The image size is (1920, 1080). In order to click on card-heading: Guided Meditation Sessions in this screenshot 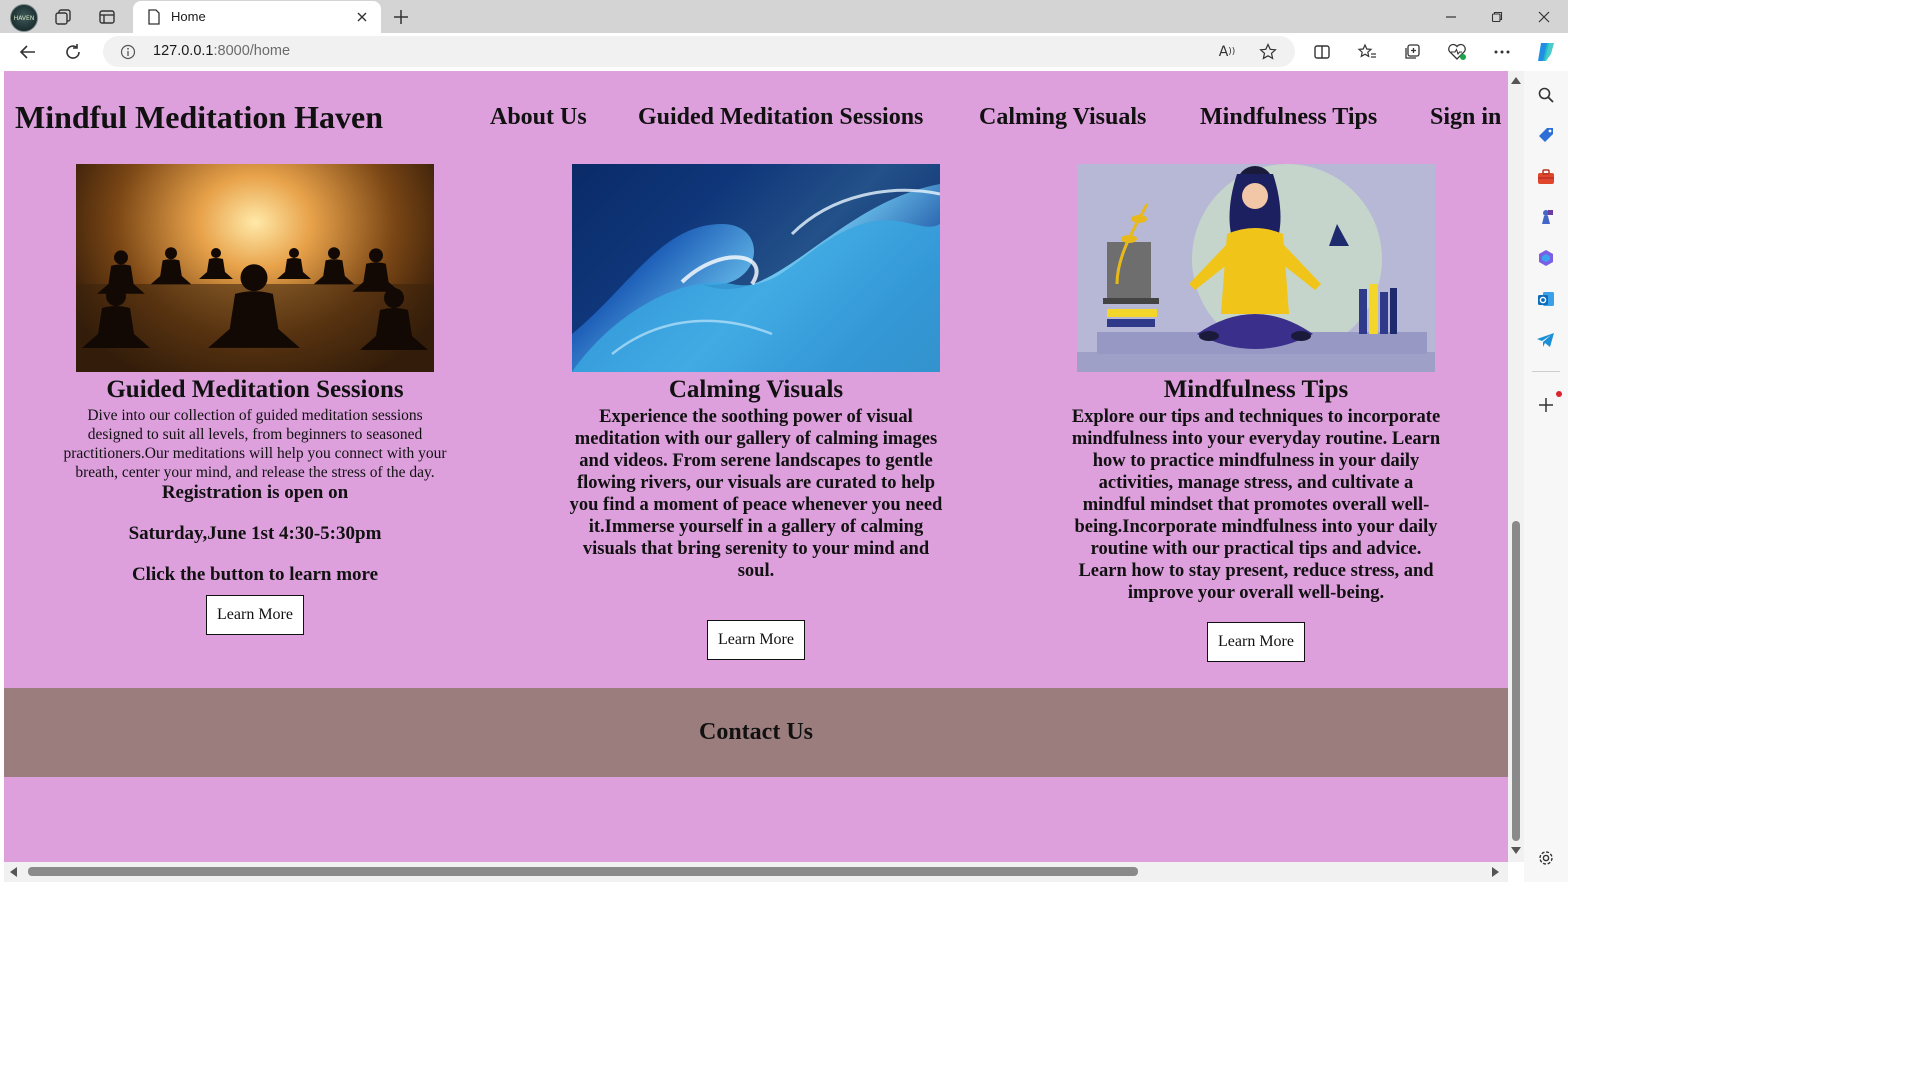, I will do `click(255, 389)`.